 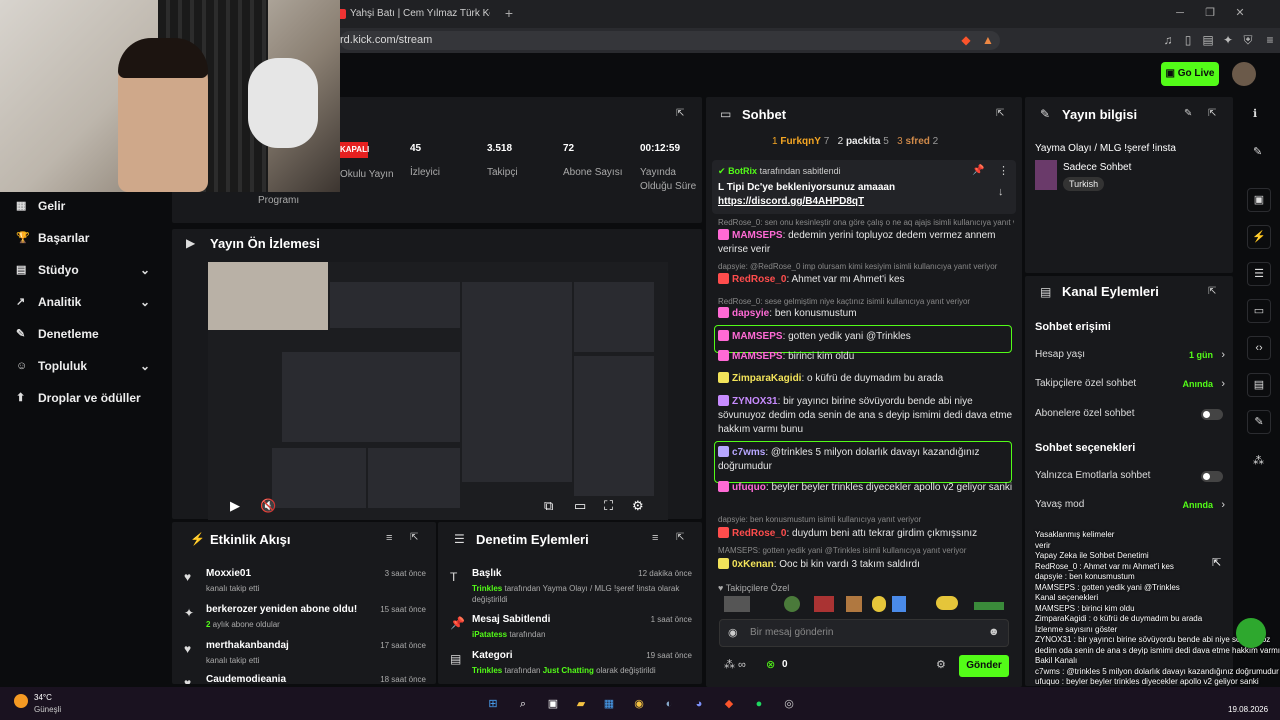 I want to click on chat-username: dapsyie, so click(x=750, y=313).